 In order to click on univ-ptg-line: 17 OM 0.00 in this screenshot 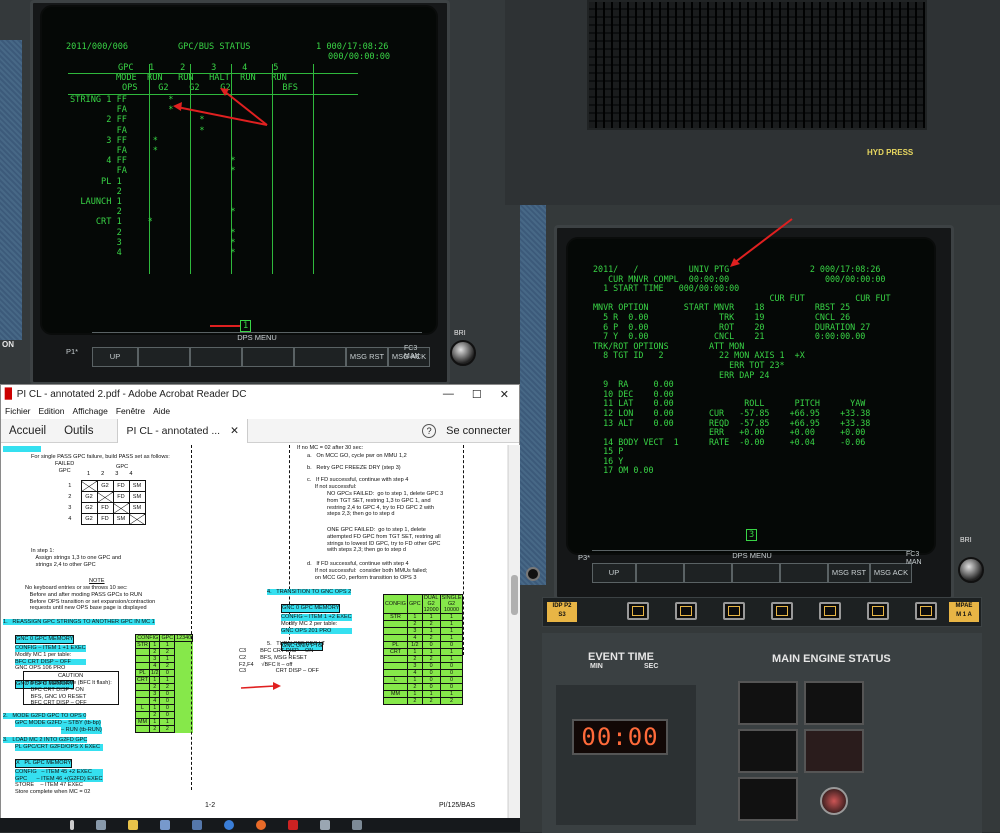, I will do `click(623, 470)`.